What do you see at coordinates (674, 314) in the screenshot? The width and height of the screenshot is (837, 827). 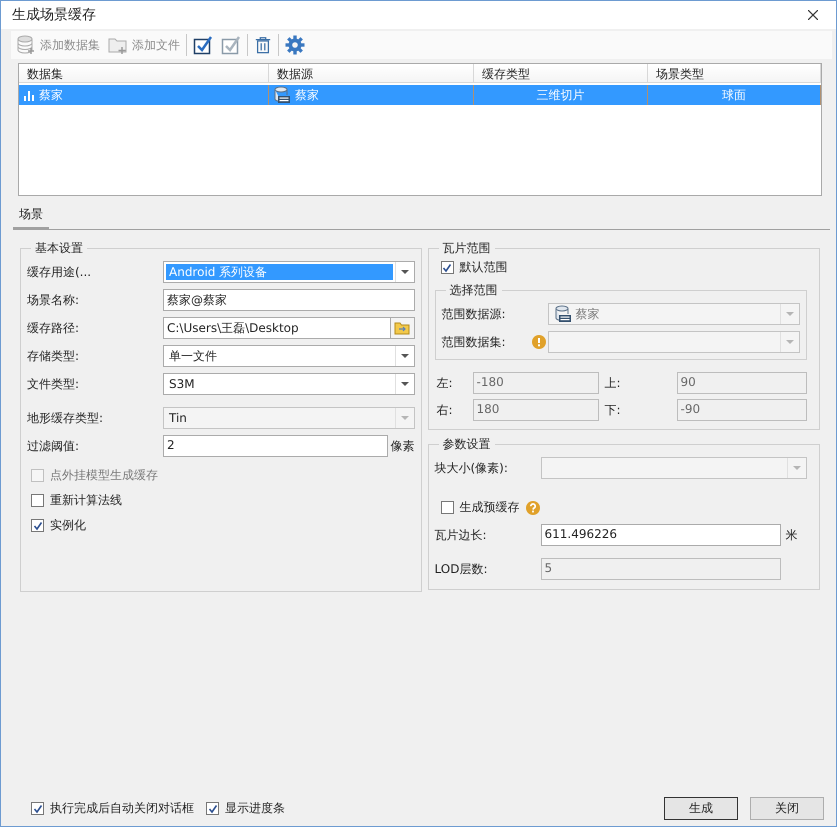 I see `dropdown: 蔡家` at bounding box center [674, 314].